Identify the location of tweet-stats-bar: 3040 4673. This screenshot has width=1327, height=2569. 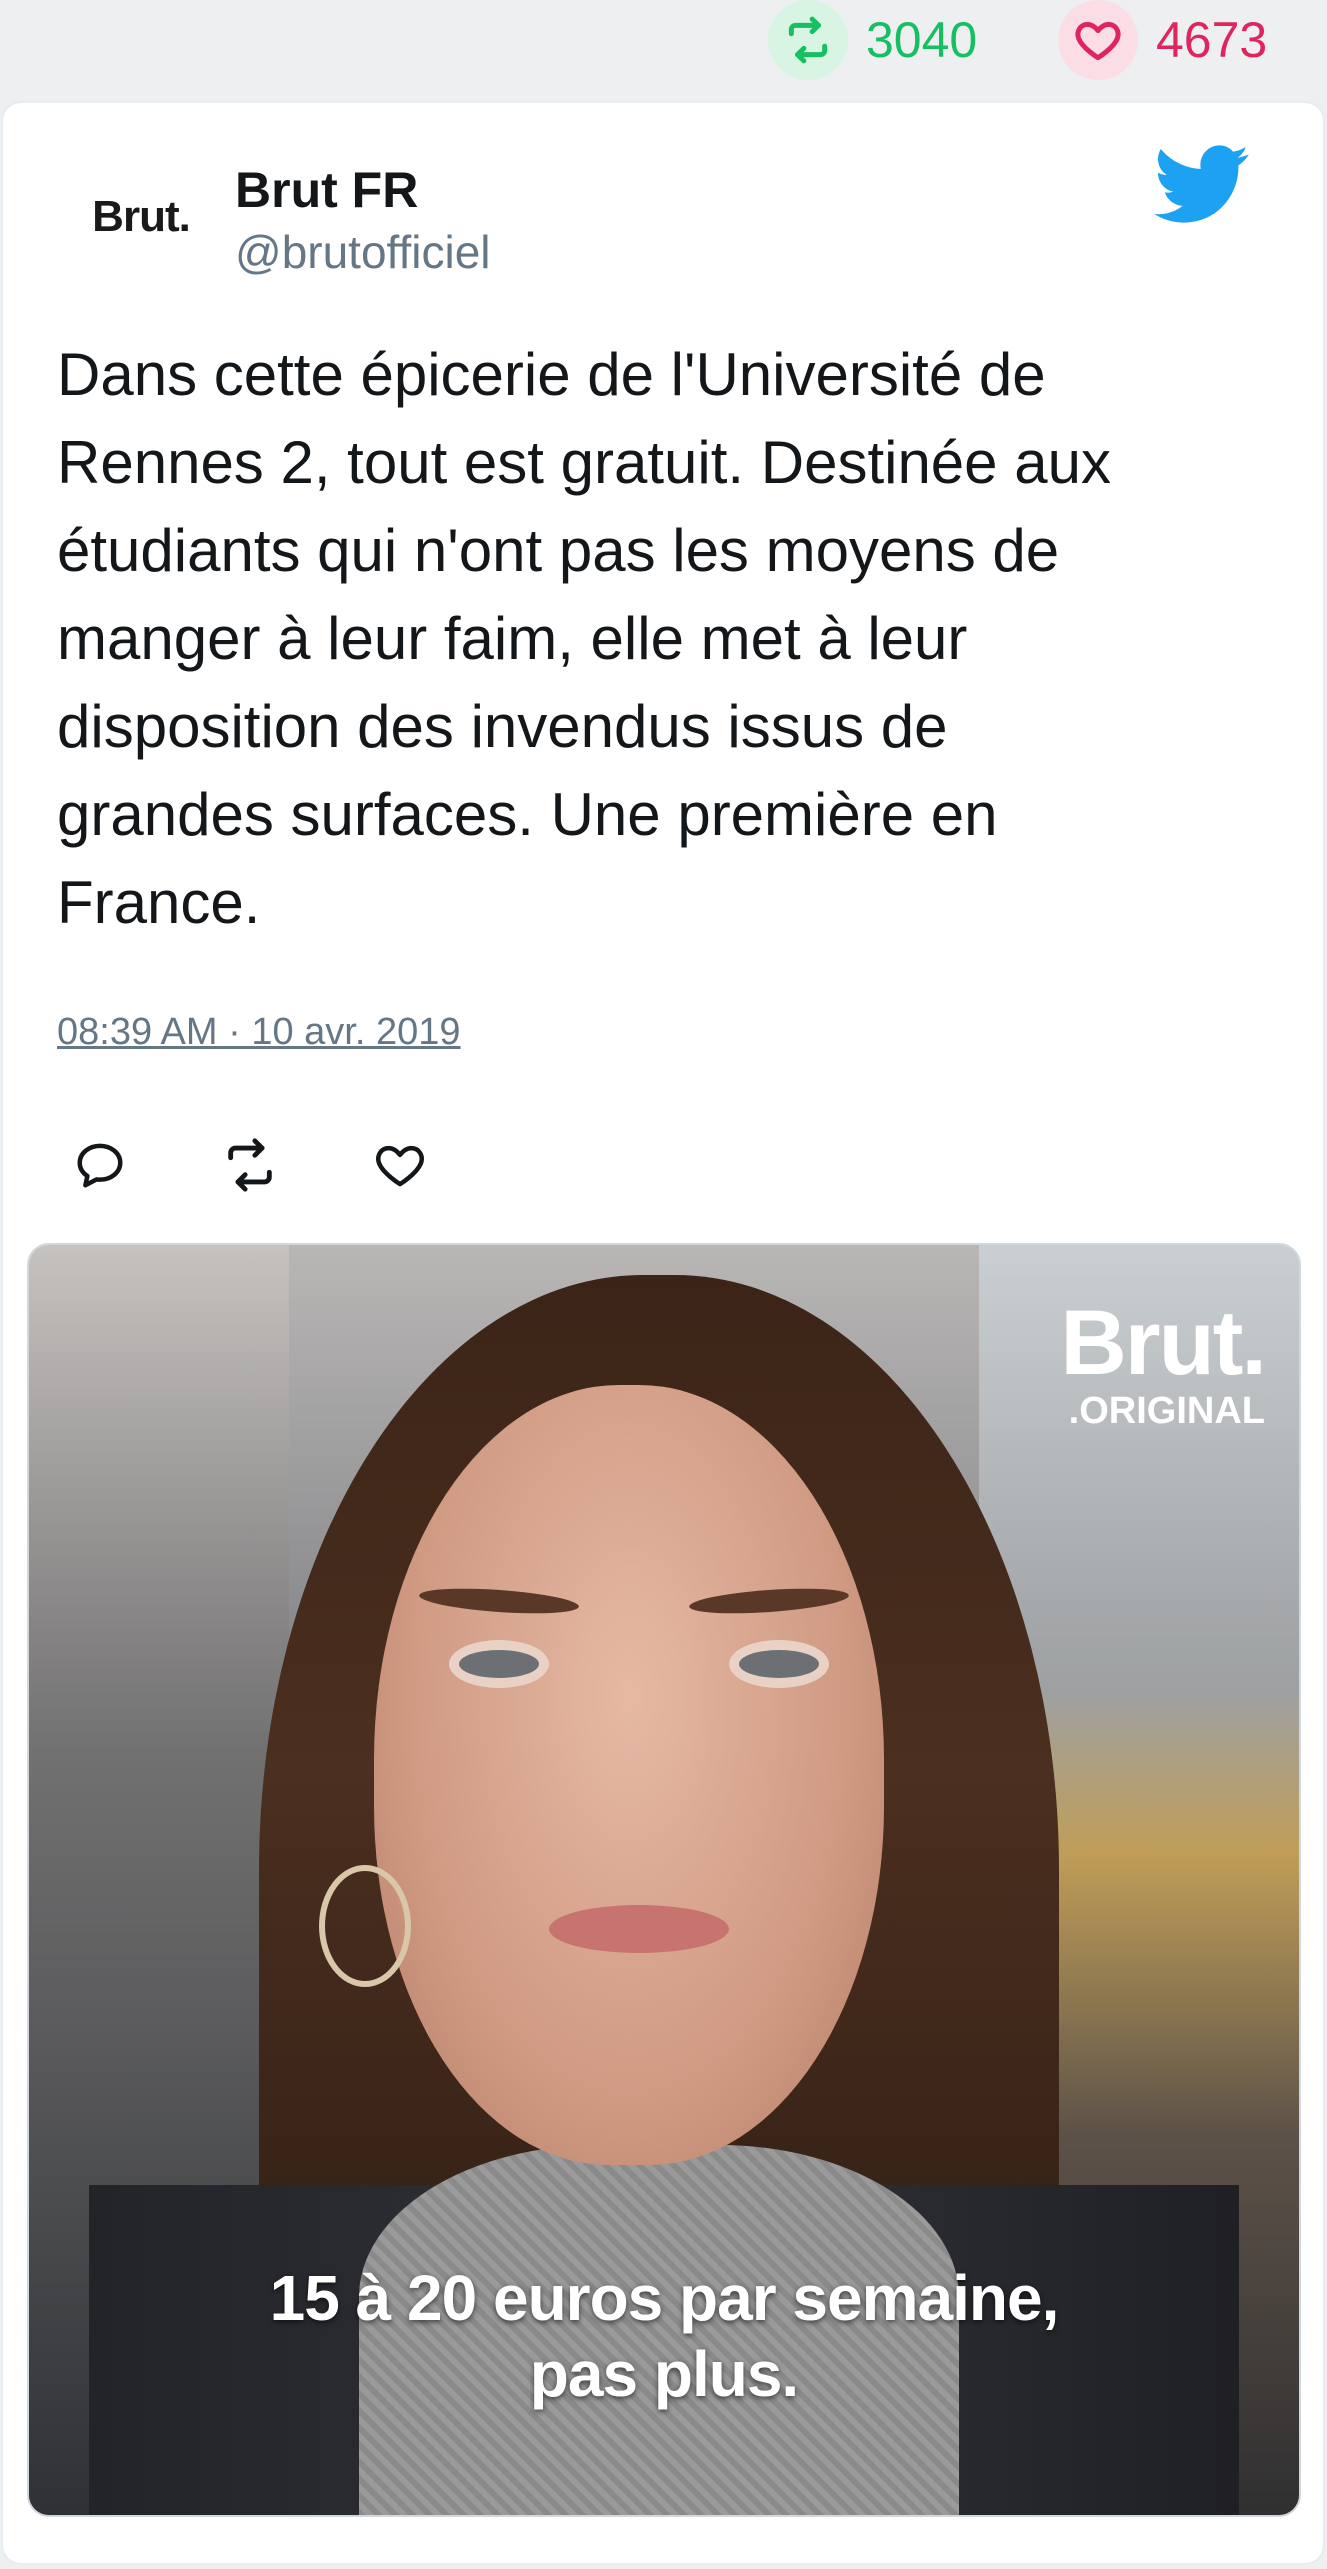
(663, 50).